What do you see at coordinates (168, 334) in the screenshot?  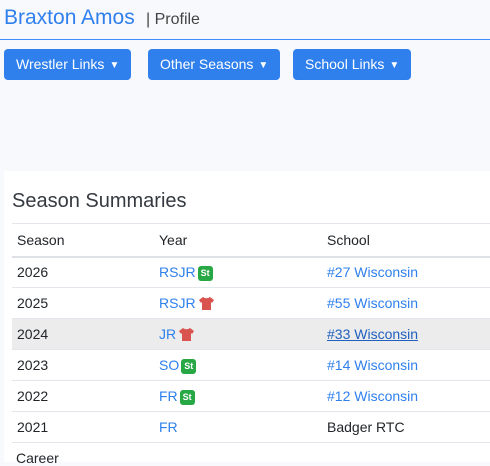 I see `year-label: JR` at bounding box center [168, 334].